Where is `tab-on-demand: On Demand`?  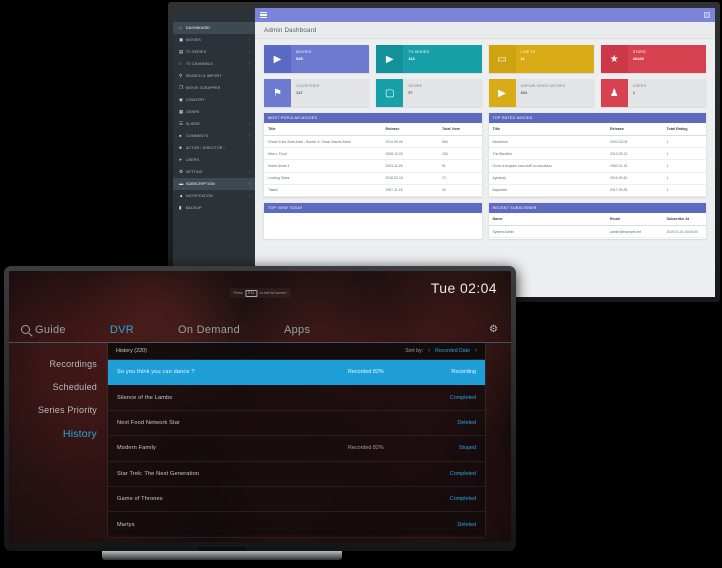 tab-on-demand: On Demand is located at coordinates (209, 330).